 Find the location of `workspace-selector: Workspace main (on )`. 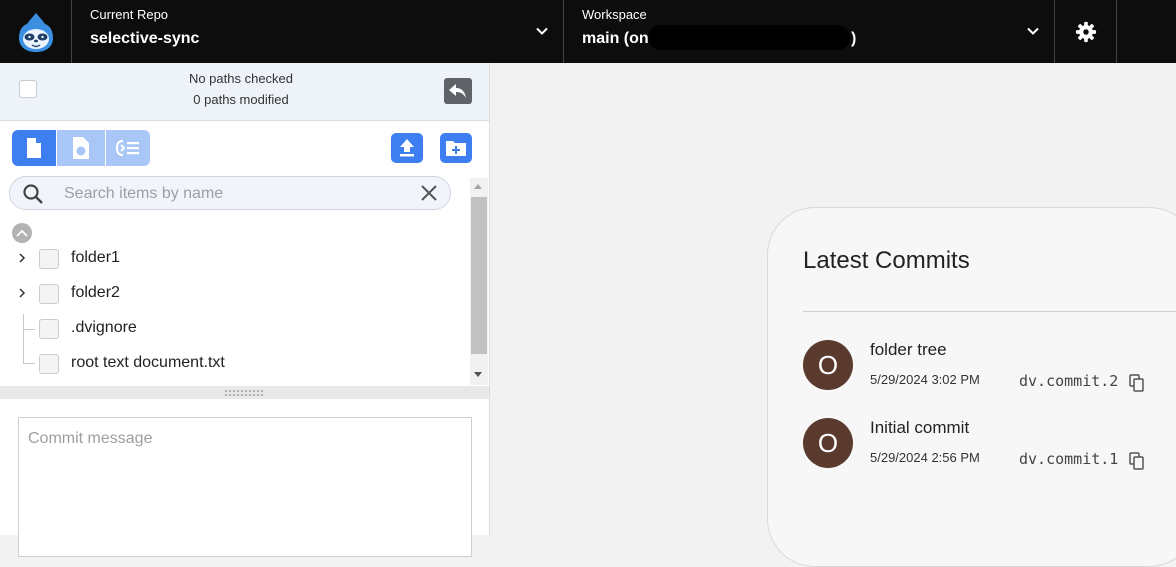

workspace-selector: Workspace main (on ) is located at coordinates (809, 31).